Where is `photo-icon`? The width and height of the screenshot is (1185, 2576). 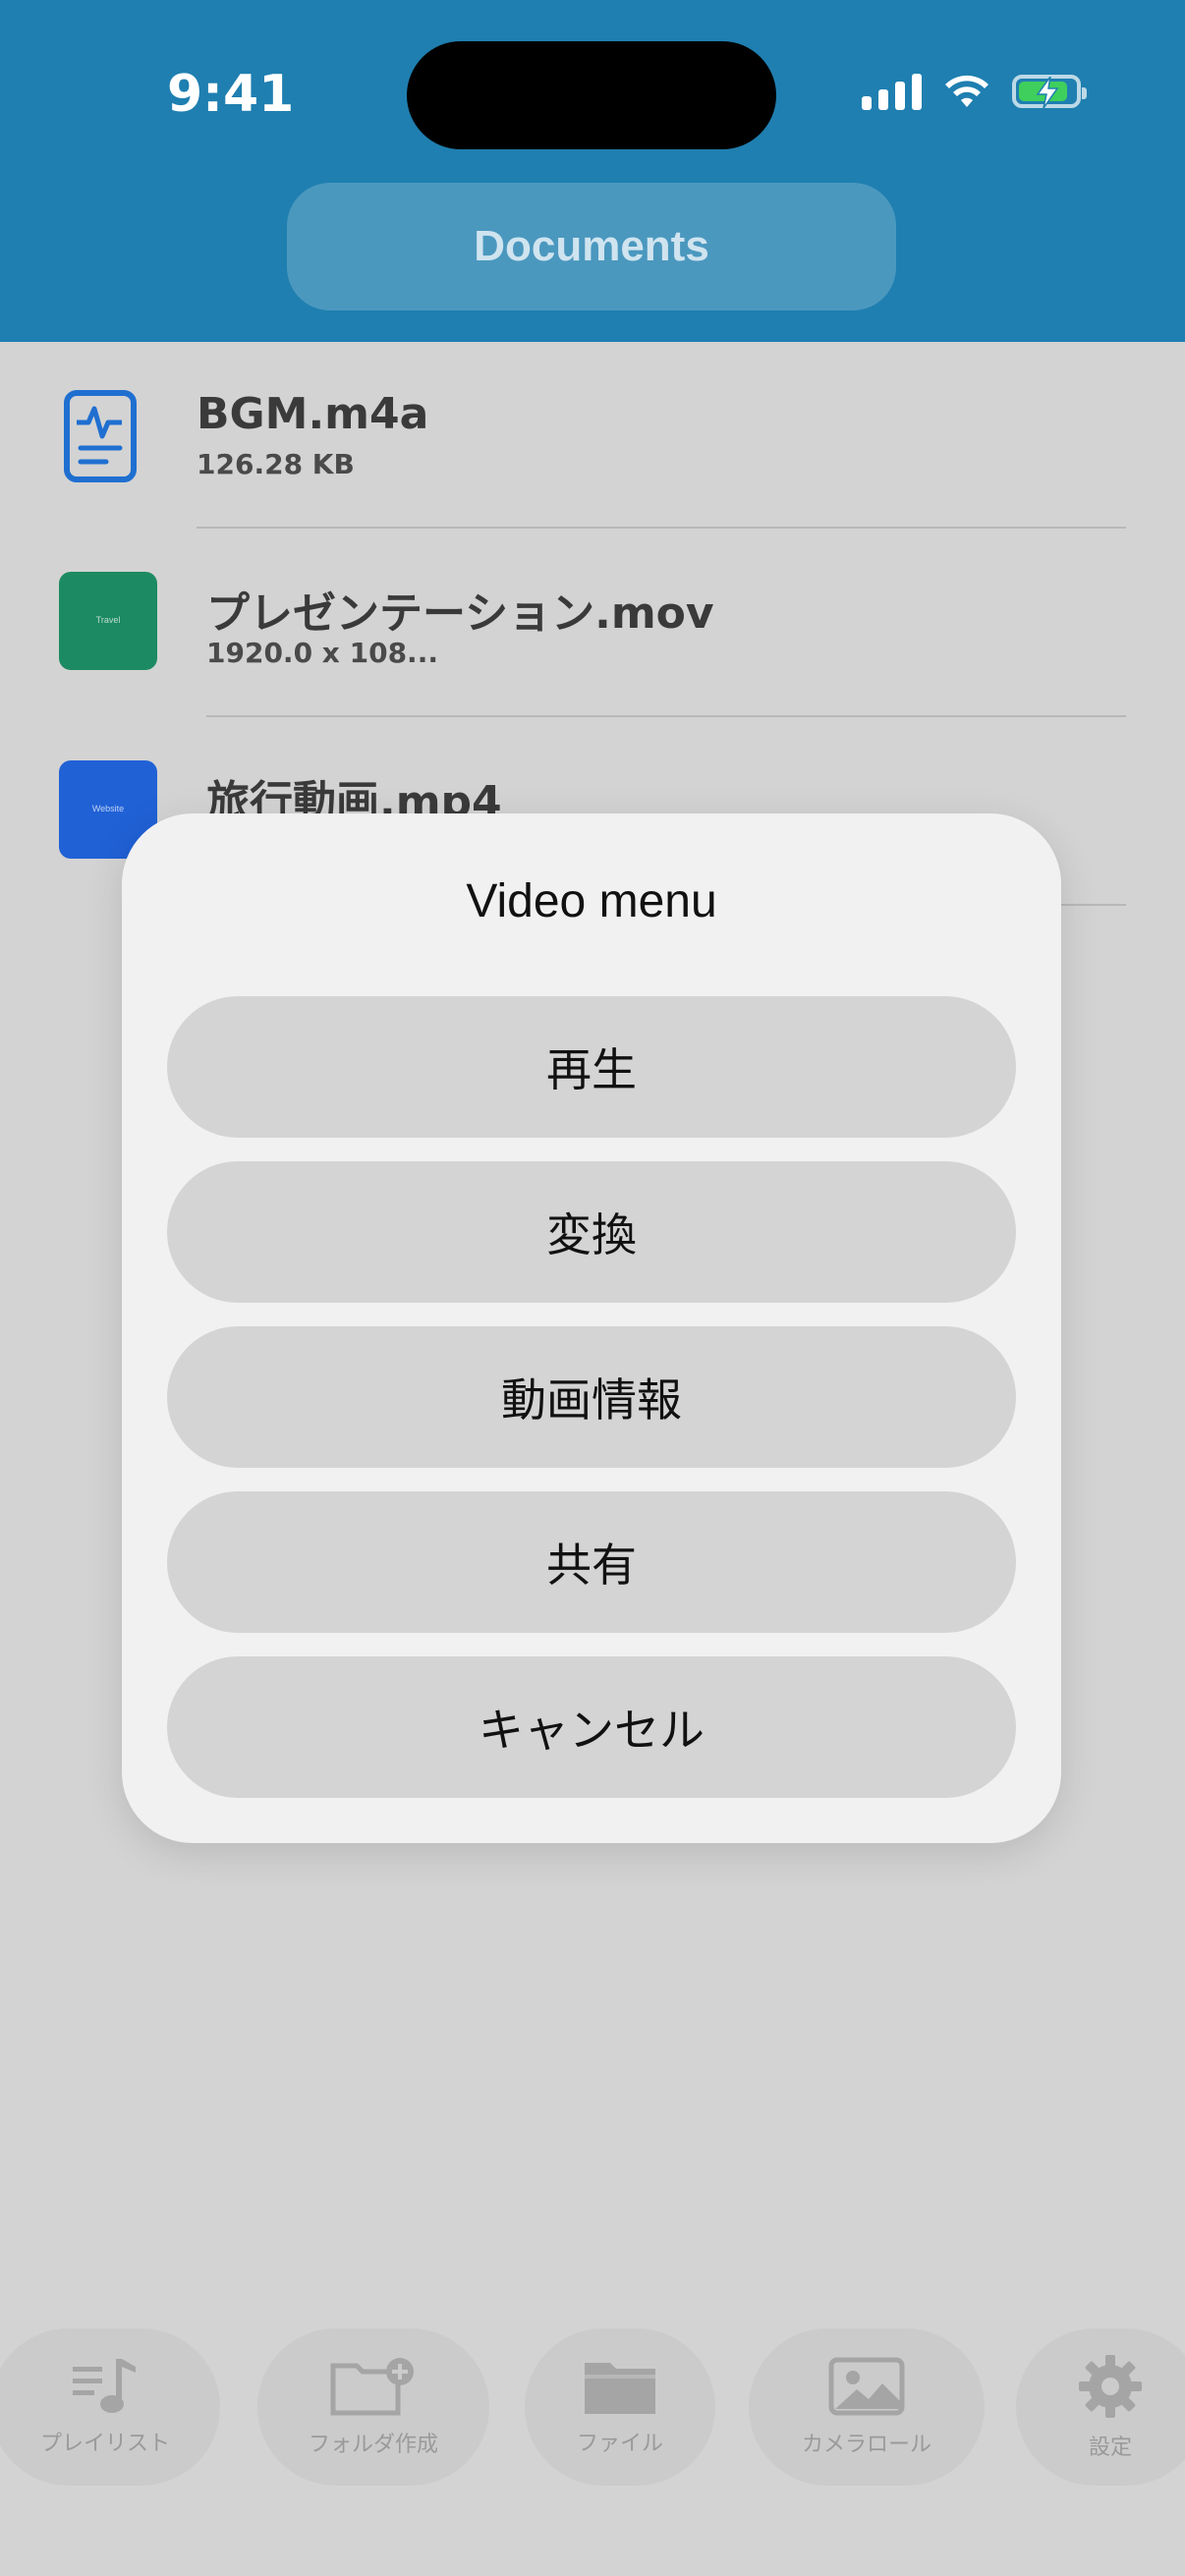 photo-icon is located at coordinates (867, 2386).